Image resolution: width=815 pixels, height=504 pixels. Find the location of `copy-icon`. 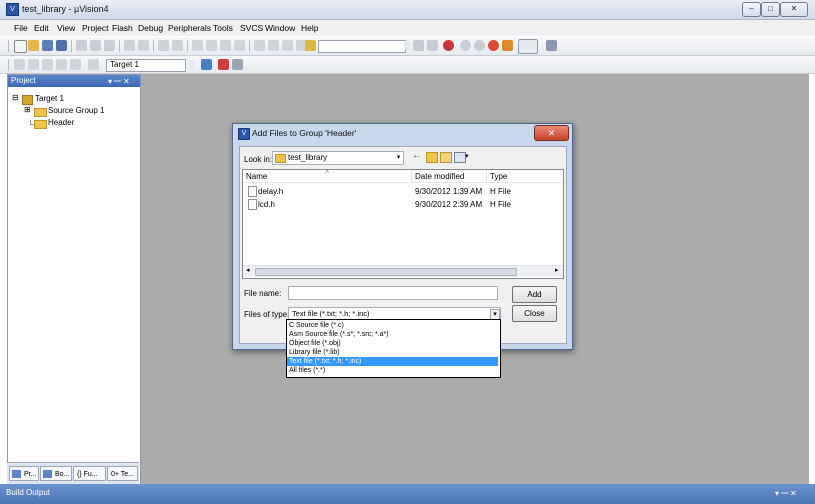

copy-icon is located at coordinates (95, 45).